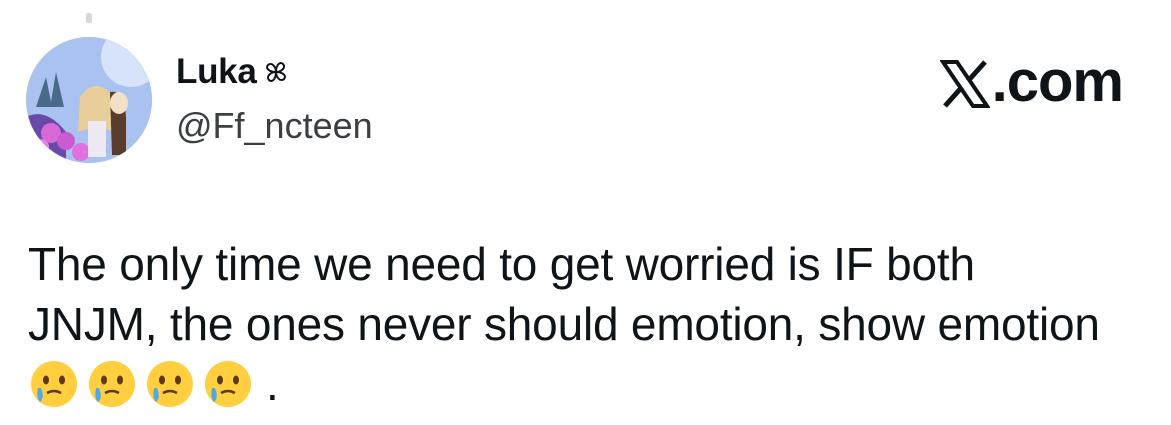 Image resolution: width=1171 pixels, height=425 pixels. I want to click on author-display-name: Luka, so click(233, 72).